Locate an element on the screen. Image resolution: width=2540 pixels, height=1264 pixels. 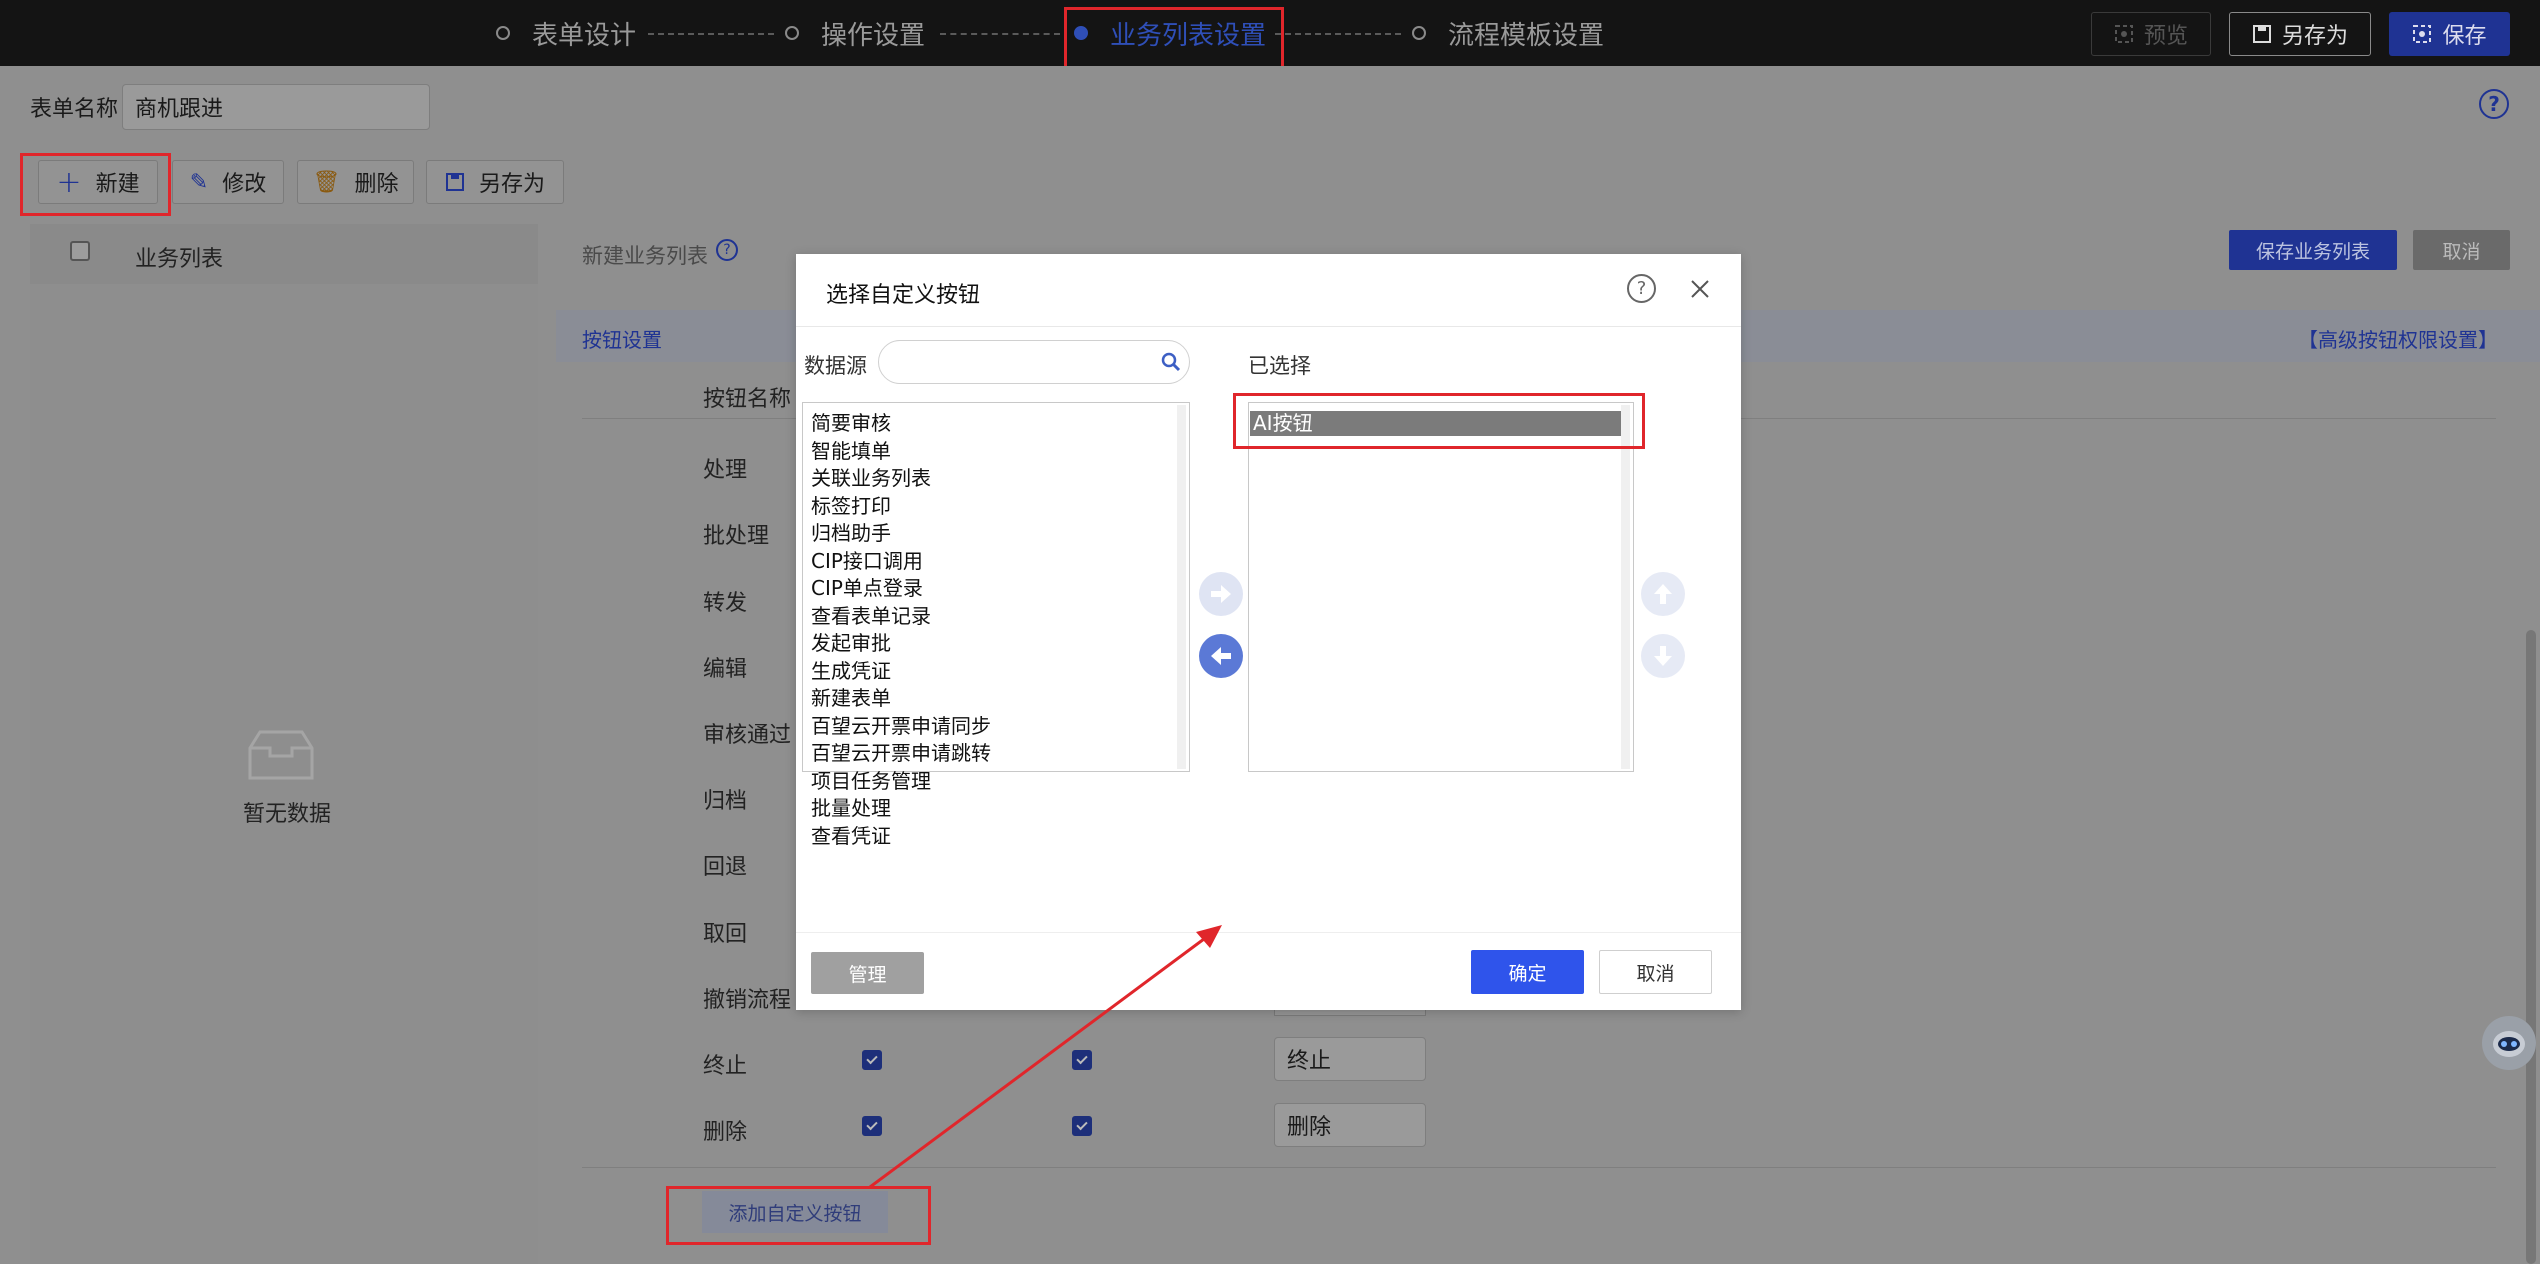
step-process-template-settings: 流程模板设置 is located at coordinates (1508, 33).